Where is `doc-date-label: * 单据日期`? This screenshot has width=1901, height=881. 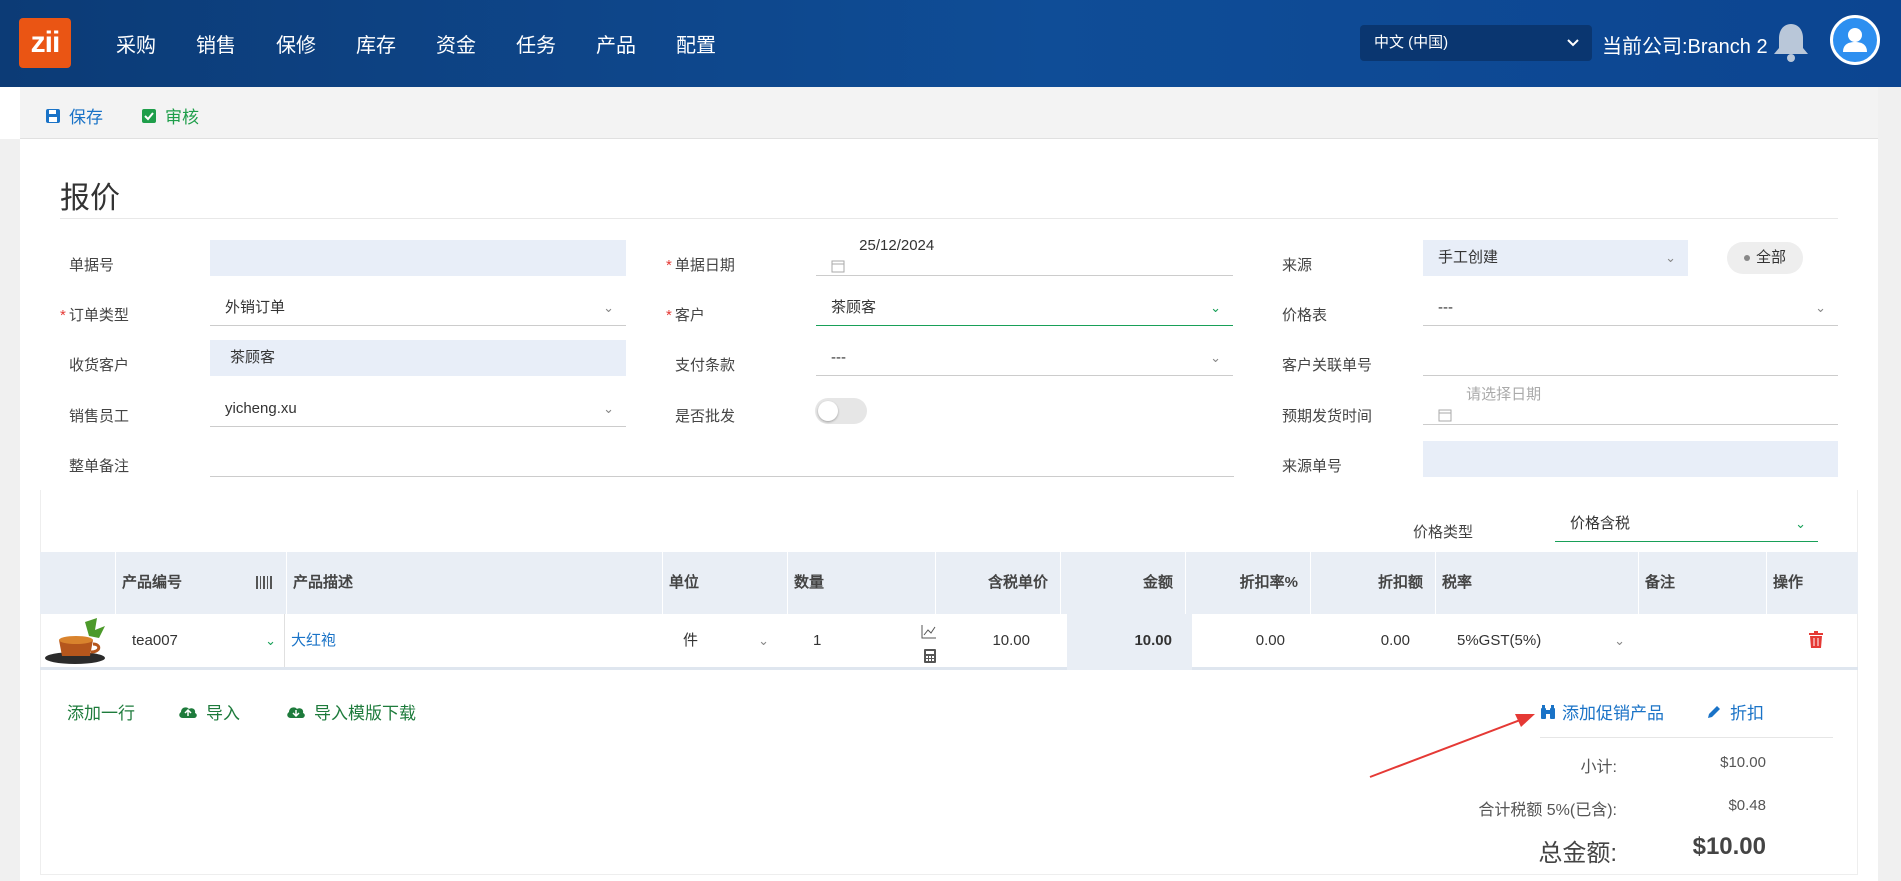 doc-date-label: * 单据日期 is located at coordinates (700, 265).